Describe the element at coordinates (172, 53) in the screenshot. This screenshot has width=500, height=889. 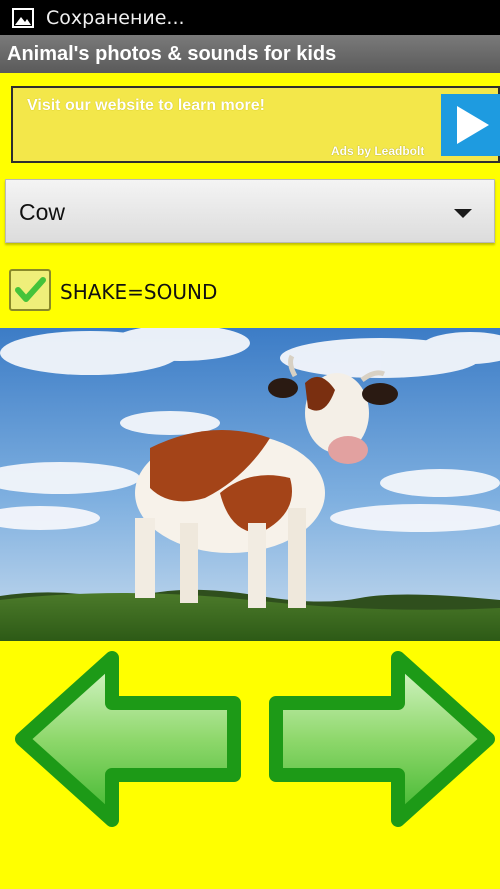
I see `app-title: Animal's photos & sounds for kids` at that location.